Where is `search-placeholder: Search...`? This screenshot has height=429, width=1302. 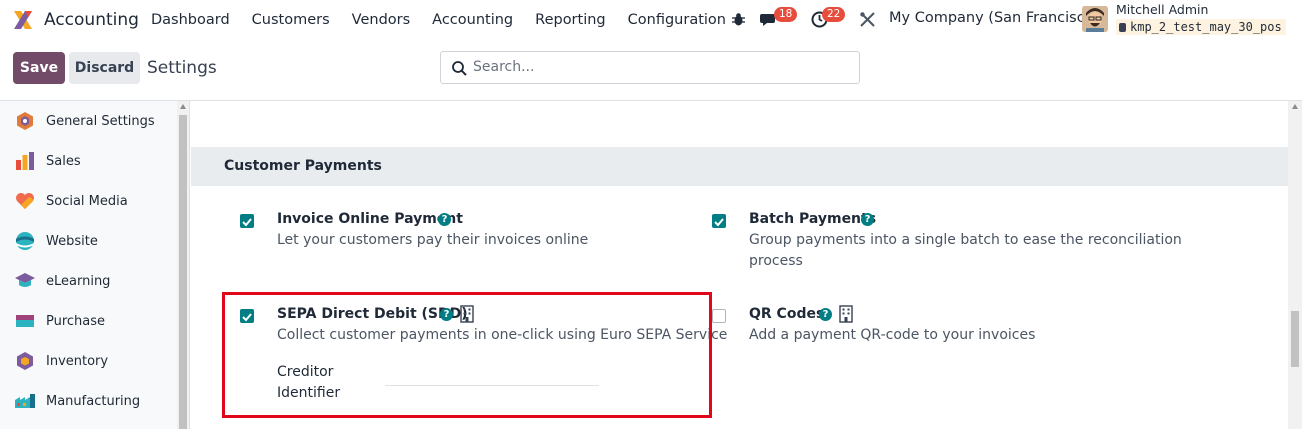 search-placeholder: Search... is located at coordinates (504, 67).